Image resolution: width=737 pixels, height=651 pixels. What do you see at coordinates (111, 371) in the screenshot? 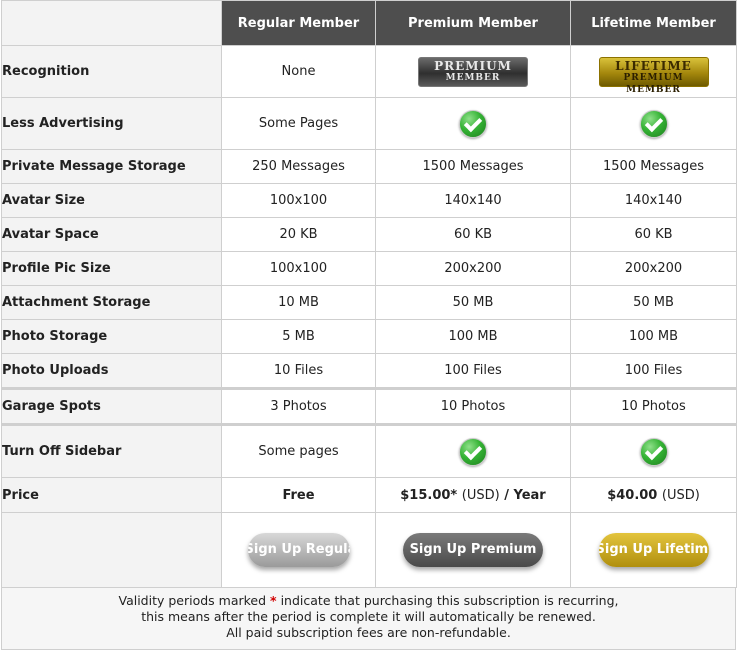
I see `row-label: Photo Uploads` at bounding box center [111, 371].